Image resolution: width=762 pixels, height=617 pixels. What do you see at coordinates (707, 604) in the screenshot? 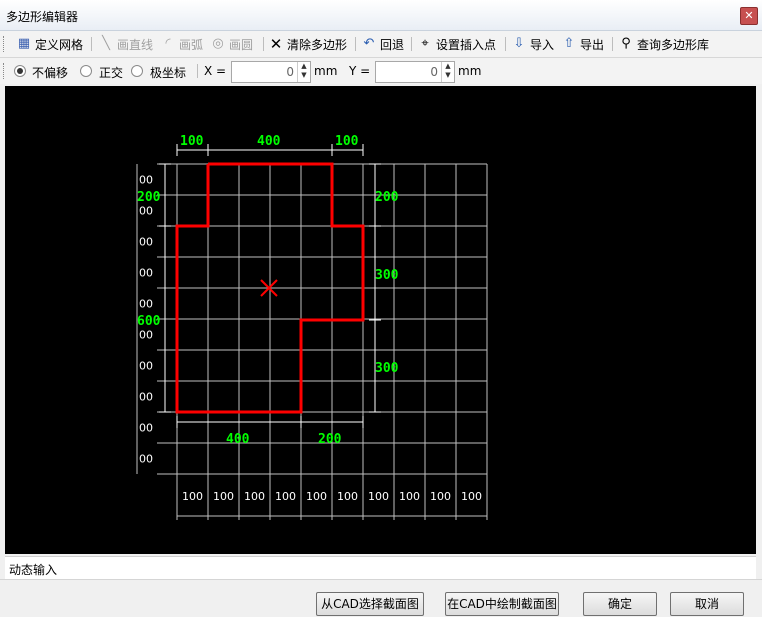
I see `cancel-button: 取消` at bounding box center [707, 604].